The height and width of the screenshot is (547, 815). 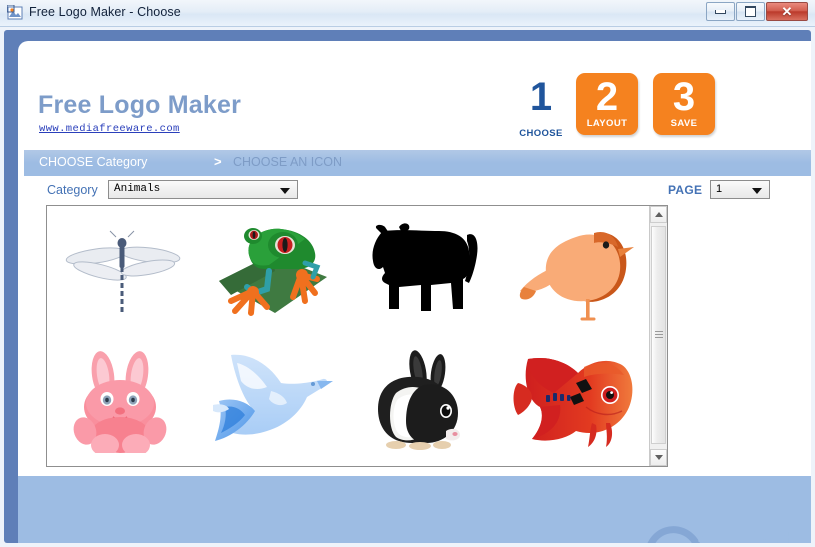 I want to click on title-bar: Free Logo Maker - Choose ✕, so click(x=407, y=13).